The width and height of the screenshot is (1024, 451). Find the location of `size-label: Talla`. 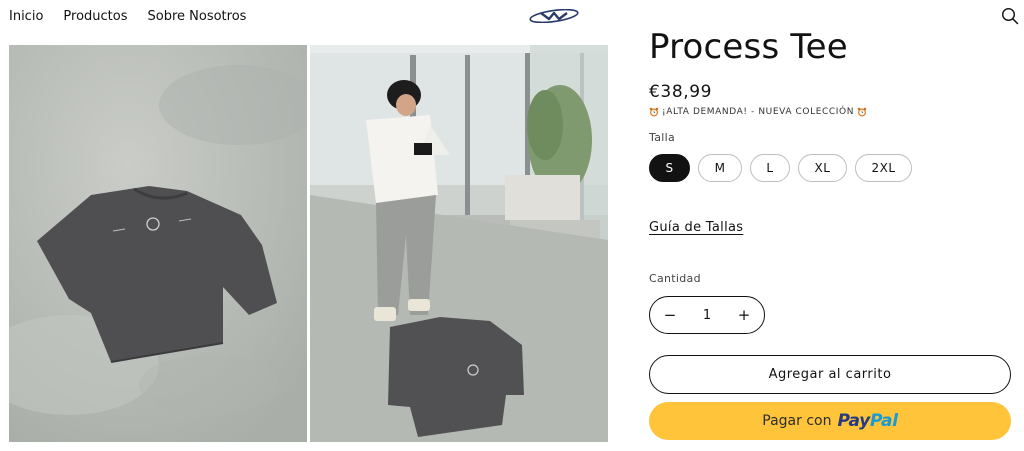

size-label: Talla is located at coordinates (662, 137).